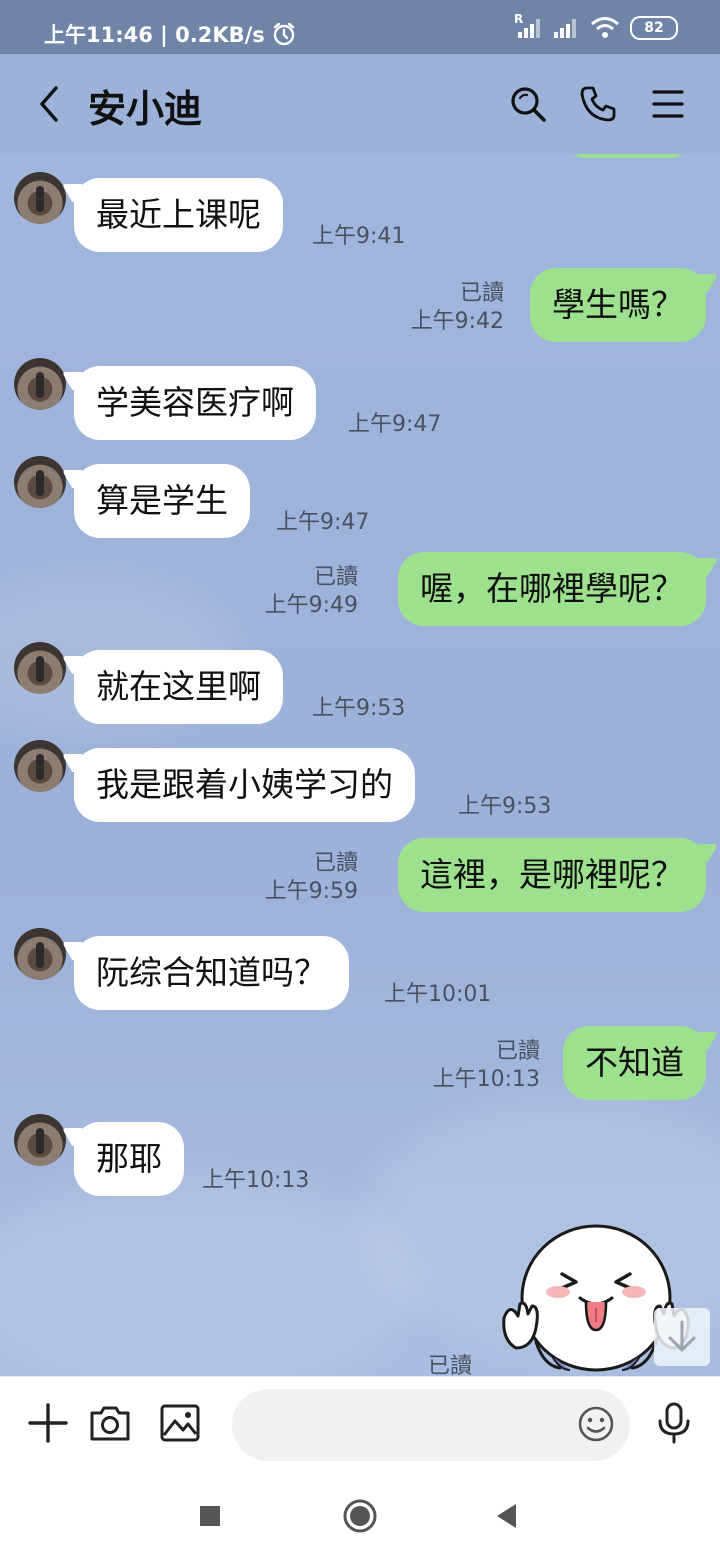 The image size is (720, 1560). What do you see at coordinates (674, 1423) in the screenshot?
I see `microphone-icon` at bounding box center [674, 1423].